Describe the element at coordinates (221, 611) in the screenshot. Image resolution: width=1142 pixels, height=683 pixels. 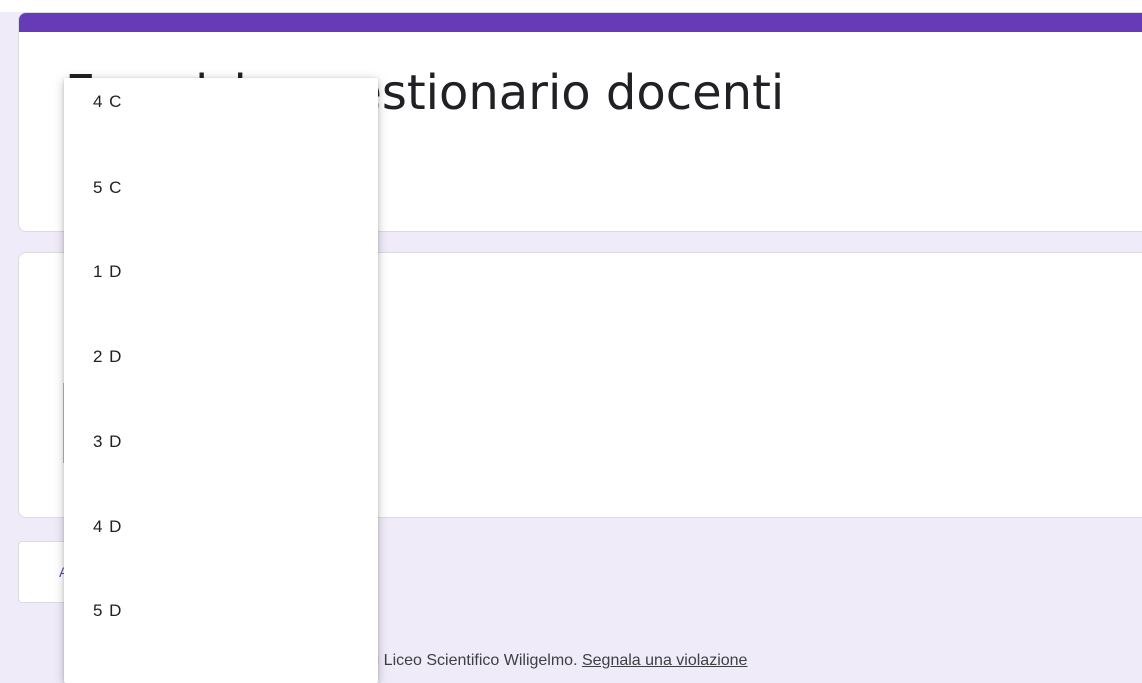
I see `dropdown-option: 5 D` at that location.